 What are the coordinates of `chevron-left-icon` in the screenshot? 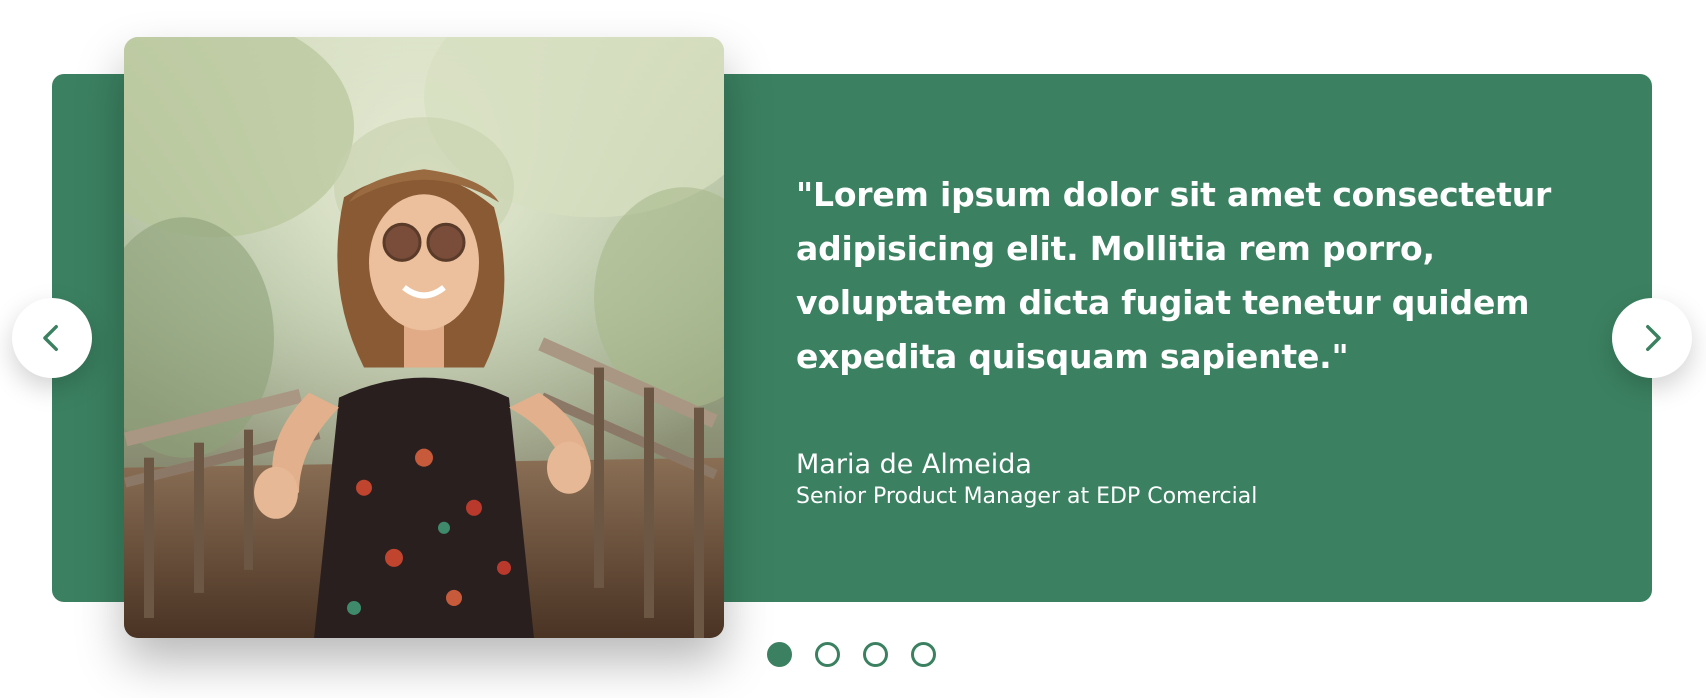 It's located at (50, 338).